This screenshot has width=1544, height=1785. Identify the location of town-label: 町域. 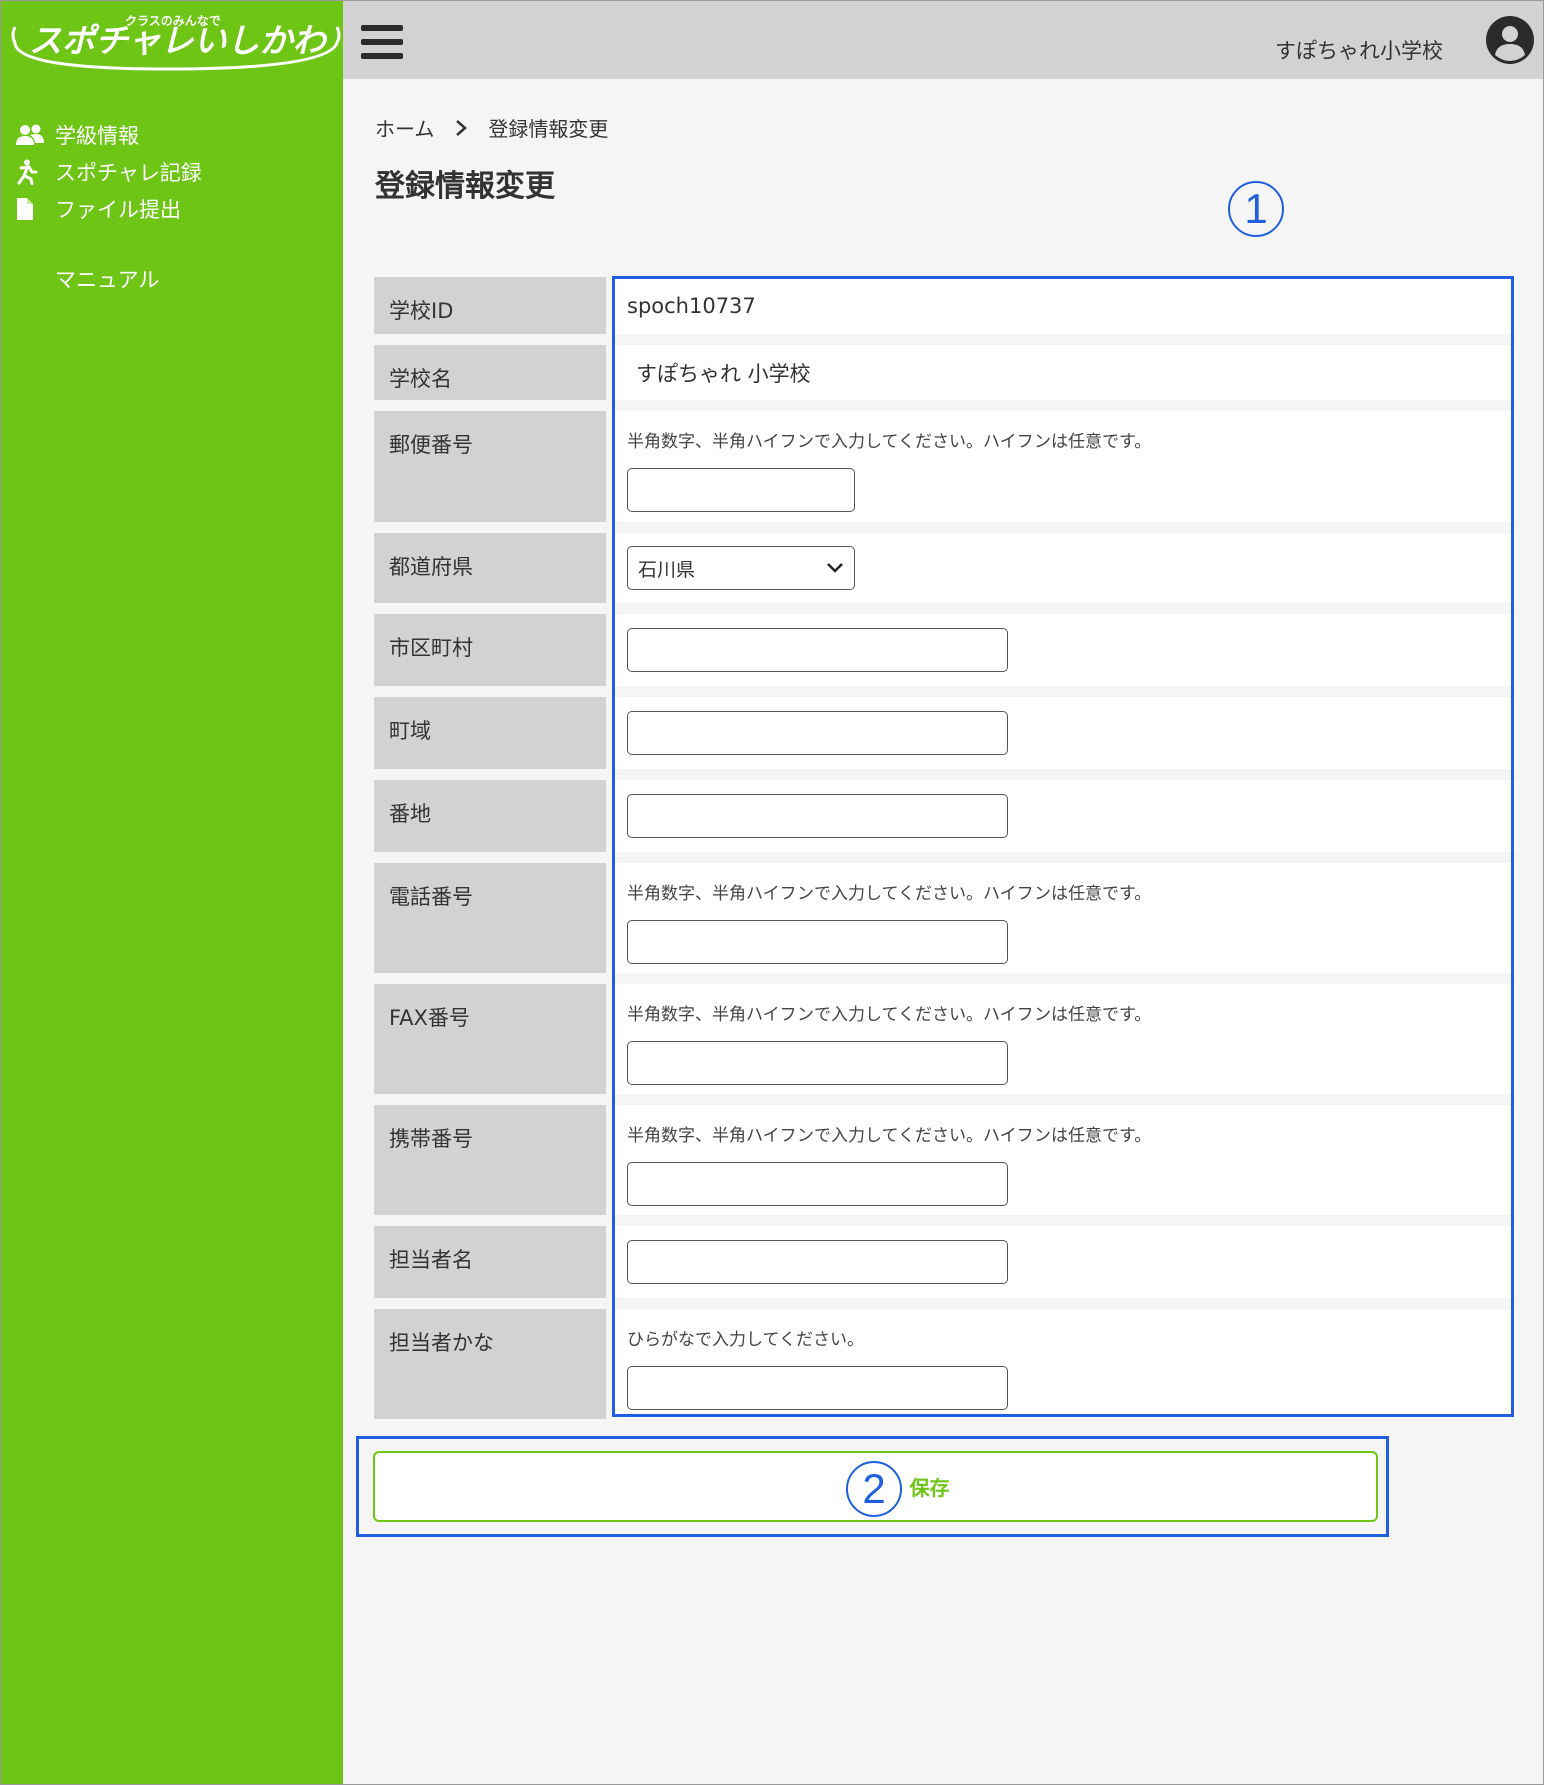
(490, 733).